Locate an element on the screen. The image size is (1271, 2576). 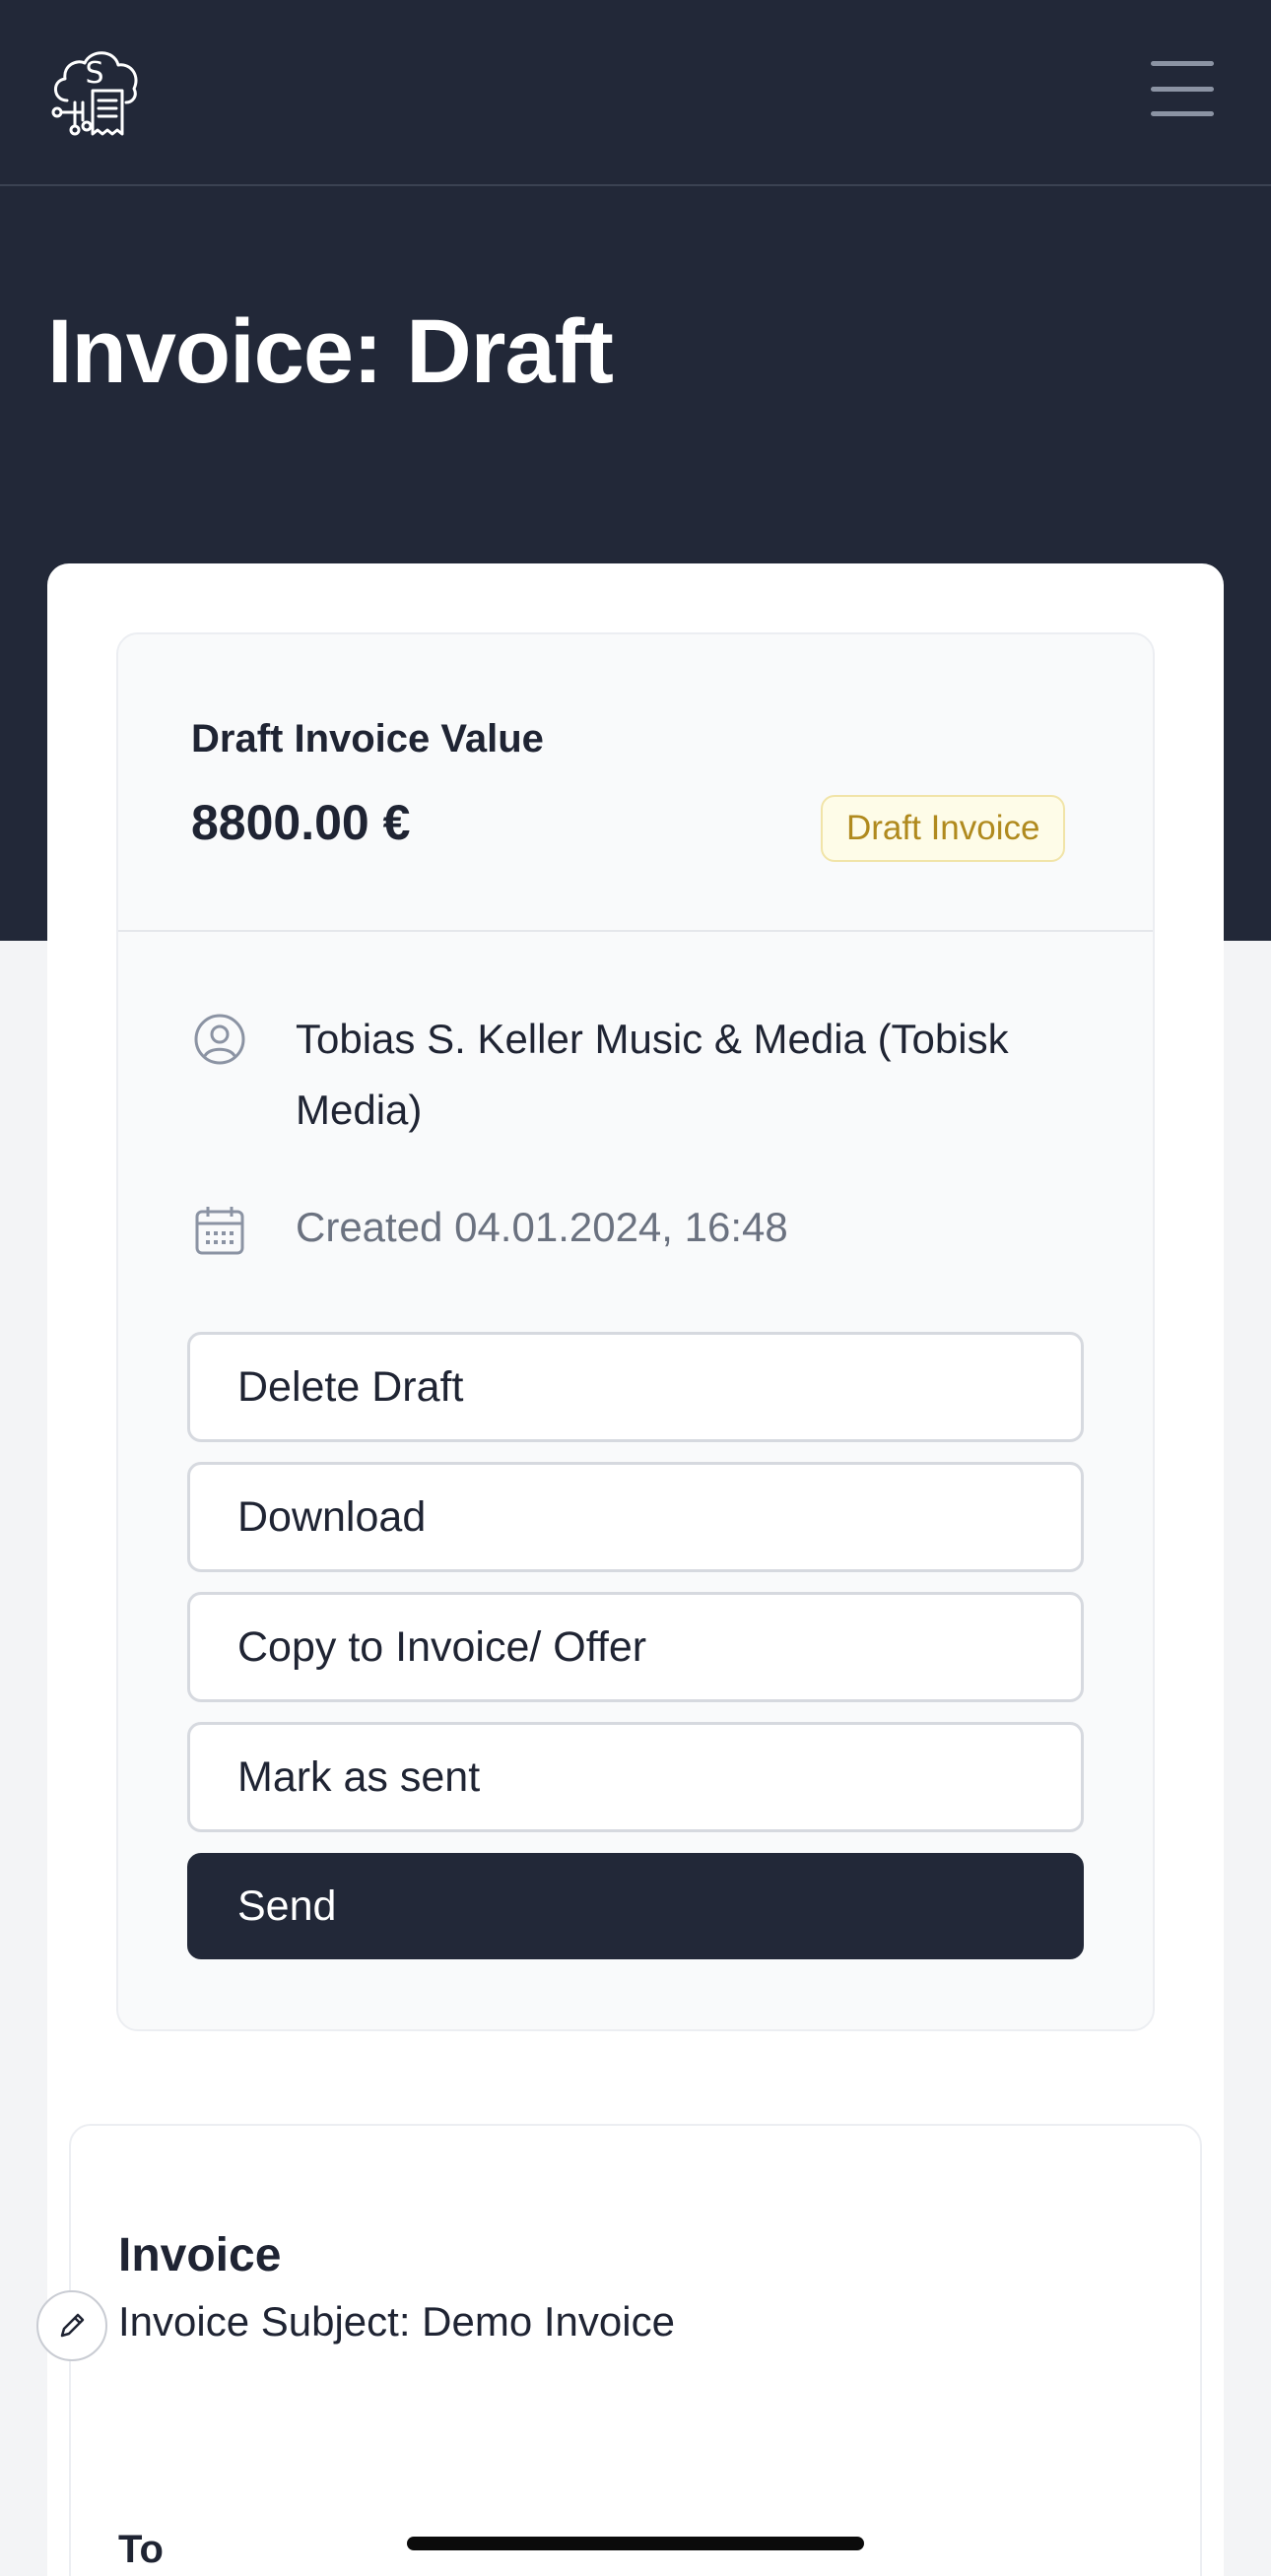
calendar-icon is located at coordinates (219, 1231).